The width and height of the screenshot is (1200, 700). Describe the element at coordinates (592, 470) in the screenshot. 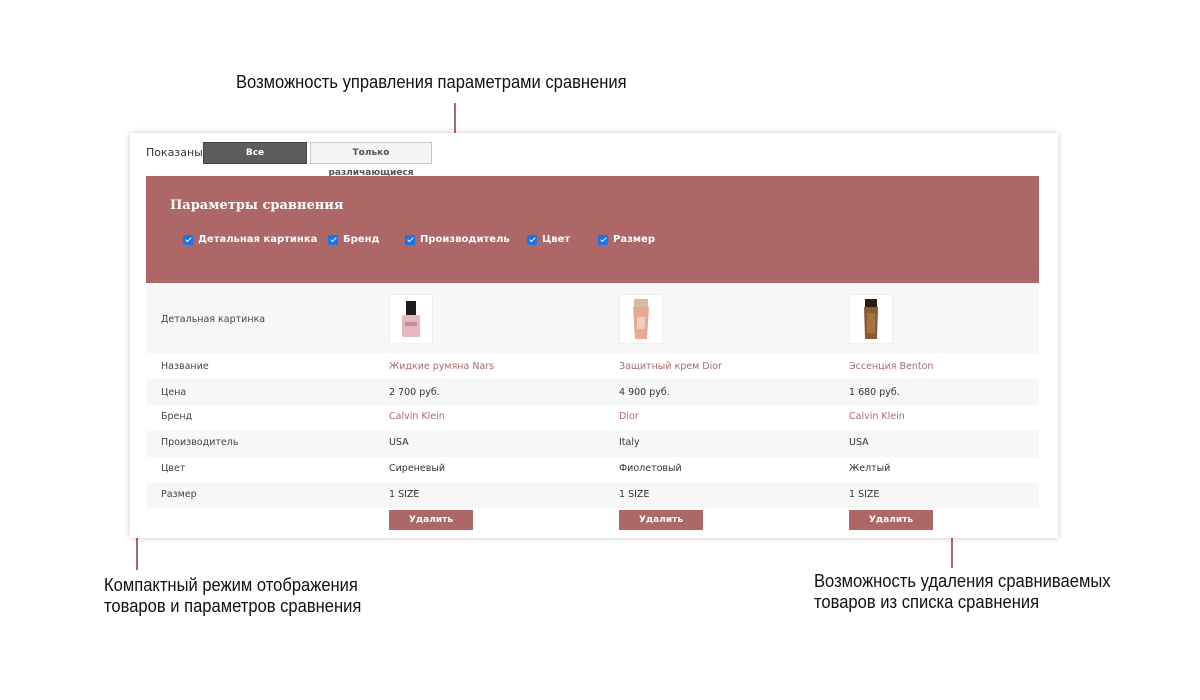

I see `table-row-color: Цвет Сиреневый Фиолетовый Желтый` at that location.